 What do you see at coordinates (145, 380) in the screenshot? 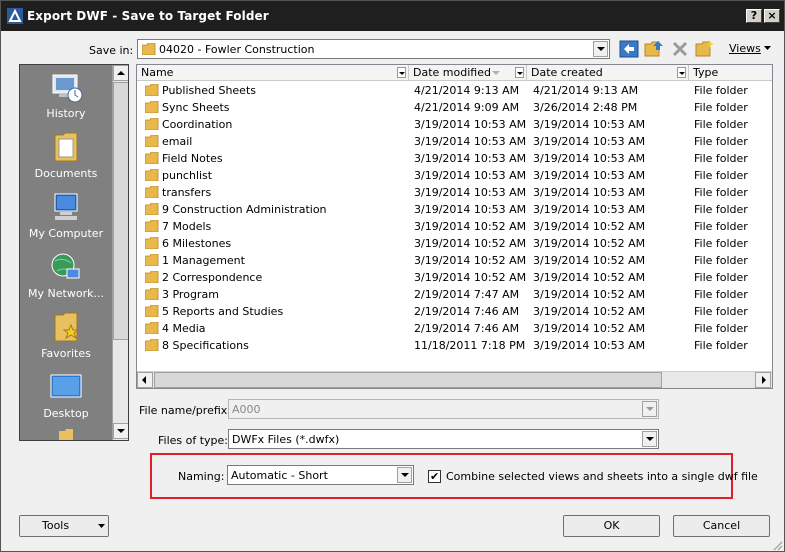
I see `scroll-left-button` at bounding box center [145, 380].